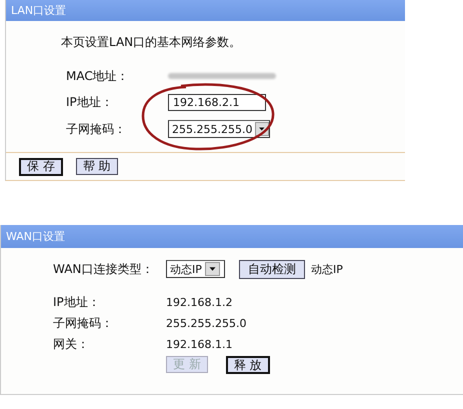 The height and width of the screenshot is (409, 463). What do you see at coordinates (97, 166) in the screenshot?
I see `help-button: 帮 助` at bounding box center [97, 166].